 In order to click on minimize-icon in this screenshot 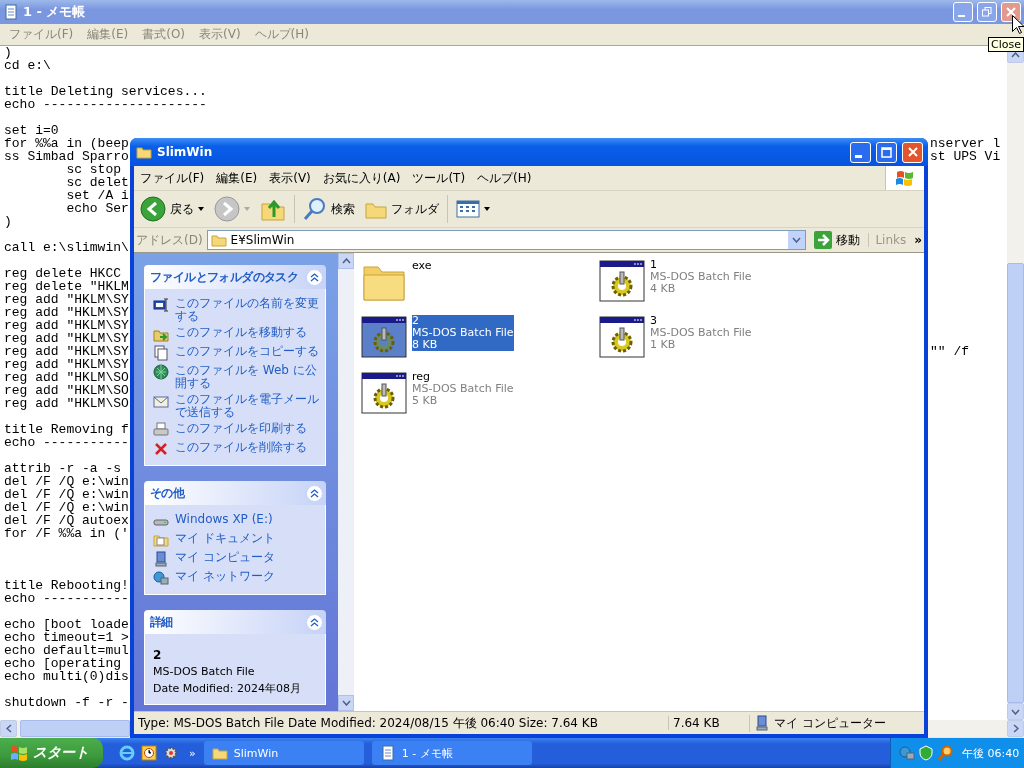, I will do `click(858, 156)`.